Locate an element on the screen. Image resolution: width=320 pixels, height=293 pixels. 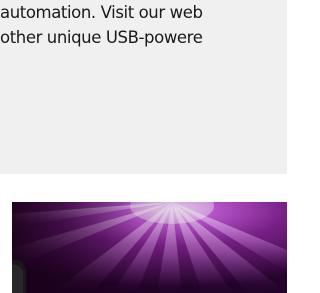
device-highlight is located at coordinates (17, 278).